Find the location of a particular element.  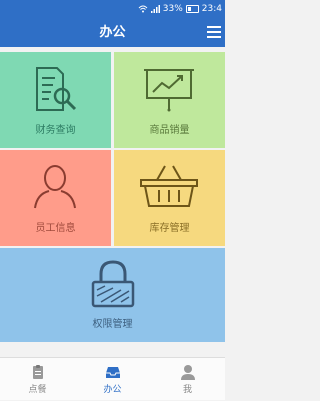

inbox-tray-icon is located at coordinates (112, 372).